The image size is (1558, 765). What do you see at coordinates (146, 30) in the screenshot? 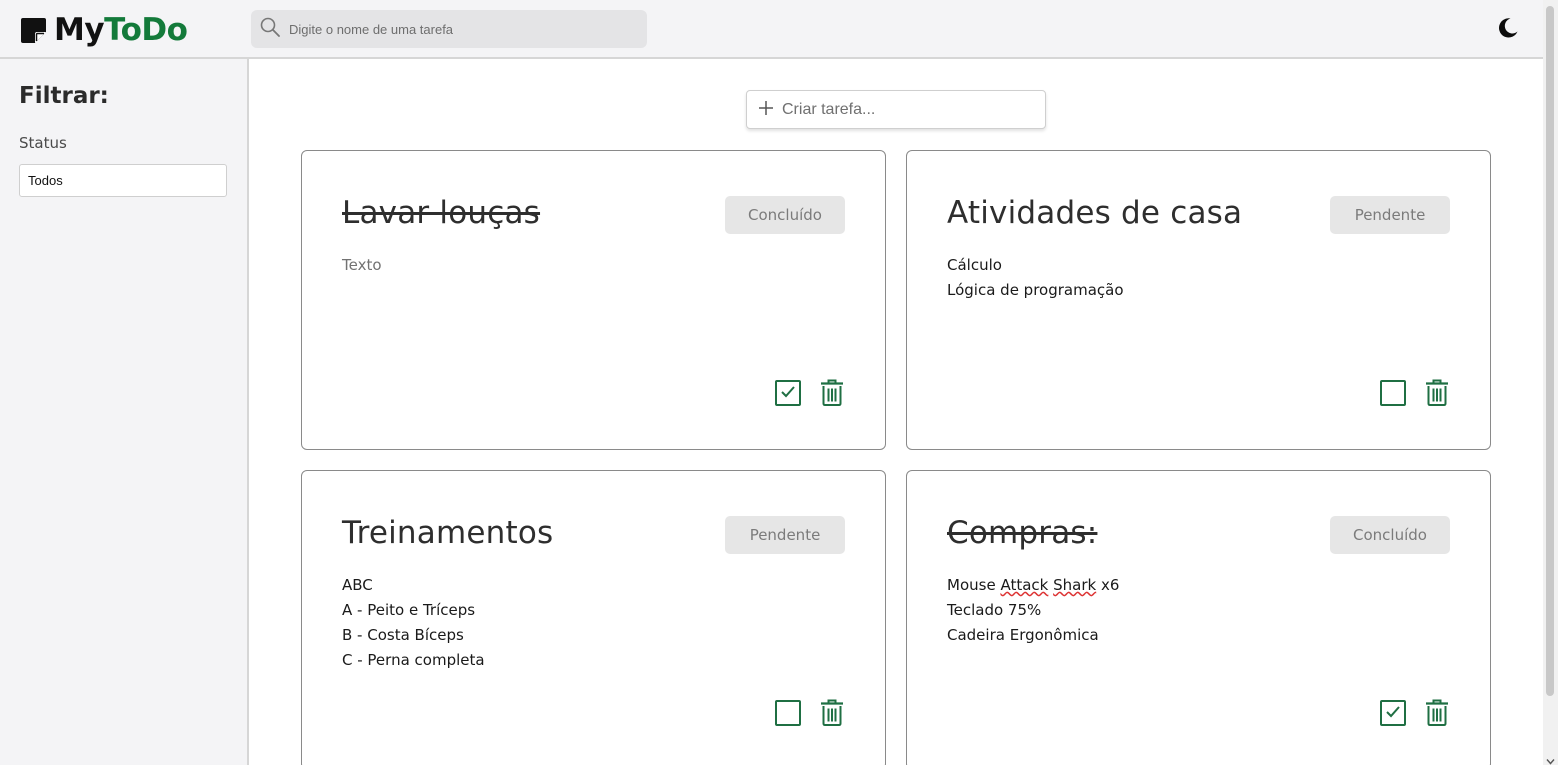
I see `logo-text-todo: ToDo` at bounding box center [146, 30].